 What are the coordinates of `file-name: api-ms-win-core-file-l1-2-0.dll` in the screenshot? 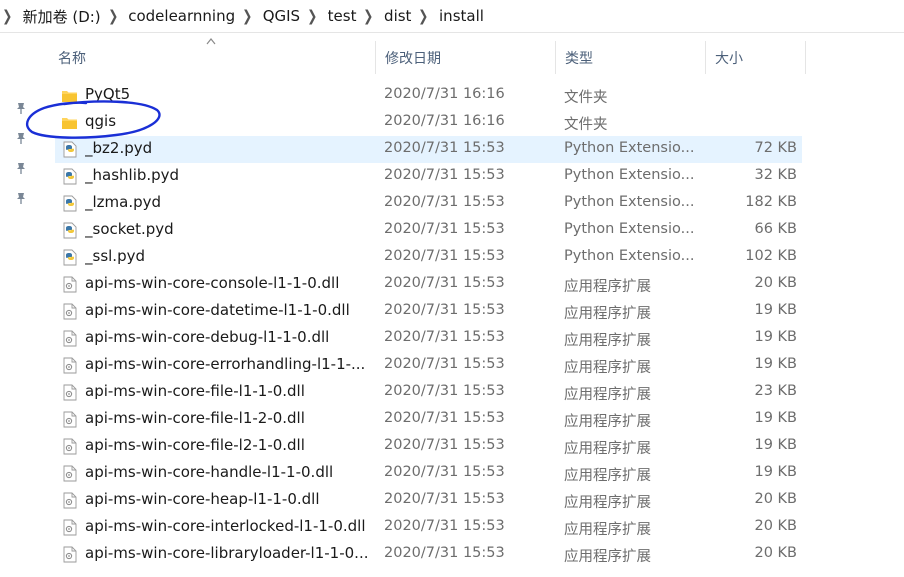 It's located at (230, 418).